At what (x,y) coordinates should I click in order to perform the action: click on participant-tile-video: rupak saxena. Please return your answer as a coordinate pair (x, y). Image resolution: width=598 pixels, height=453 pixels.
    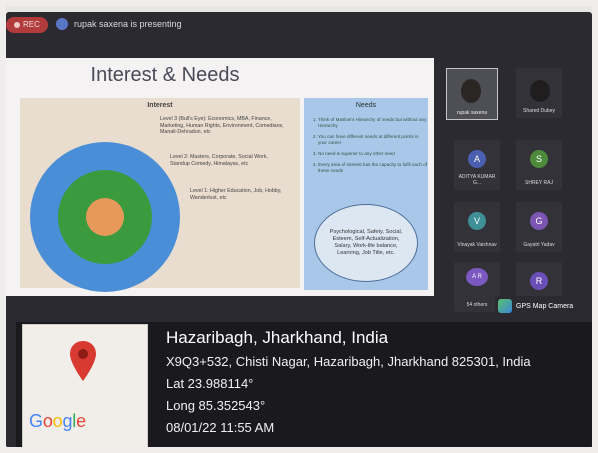
    Looking at the image, I should click on (472, 94).